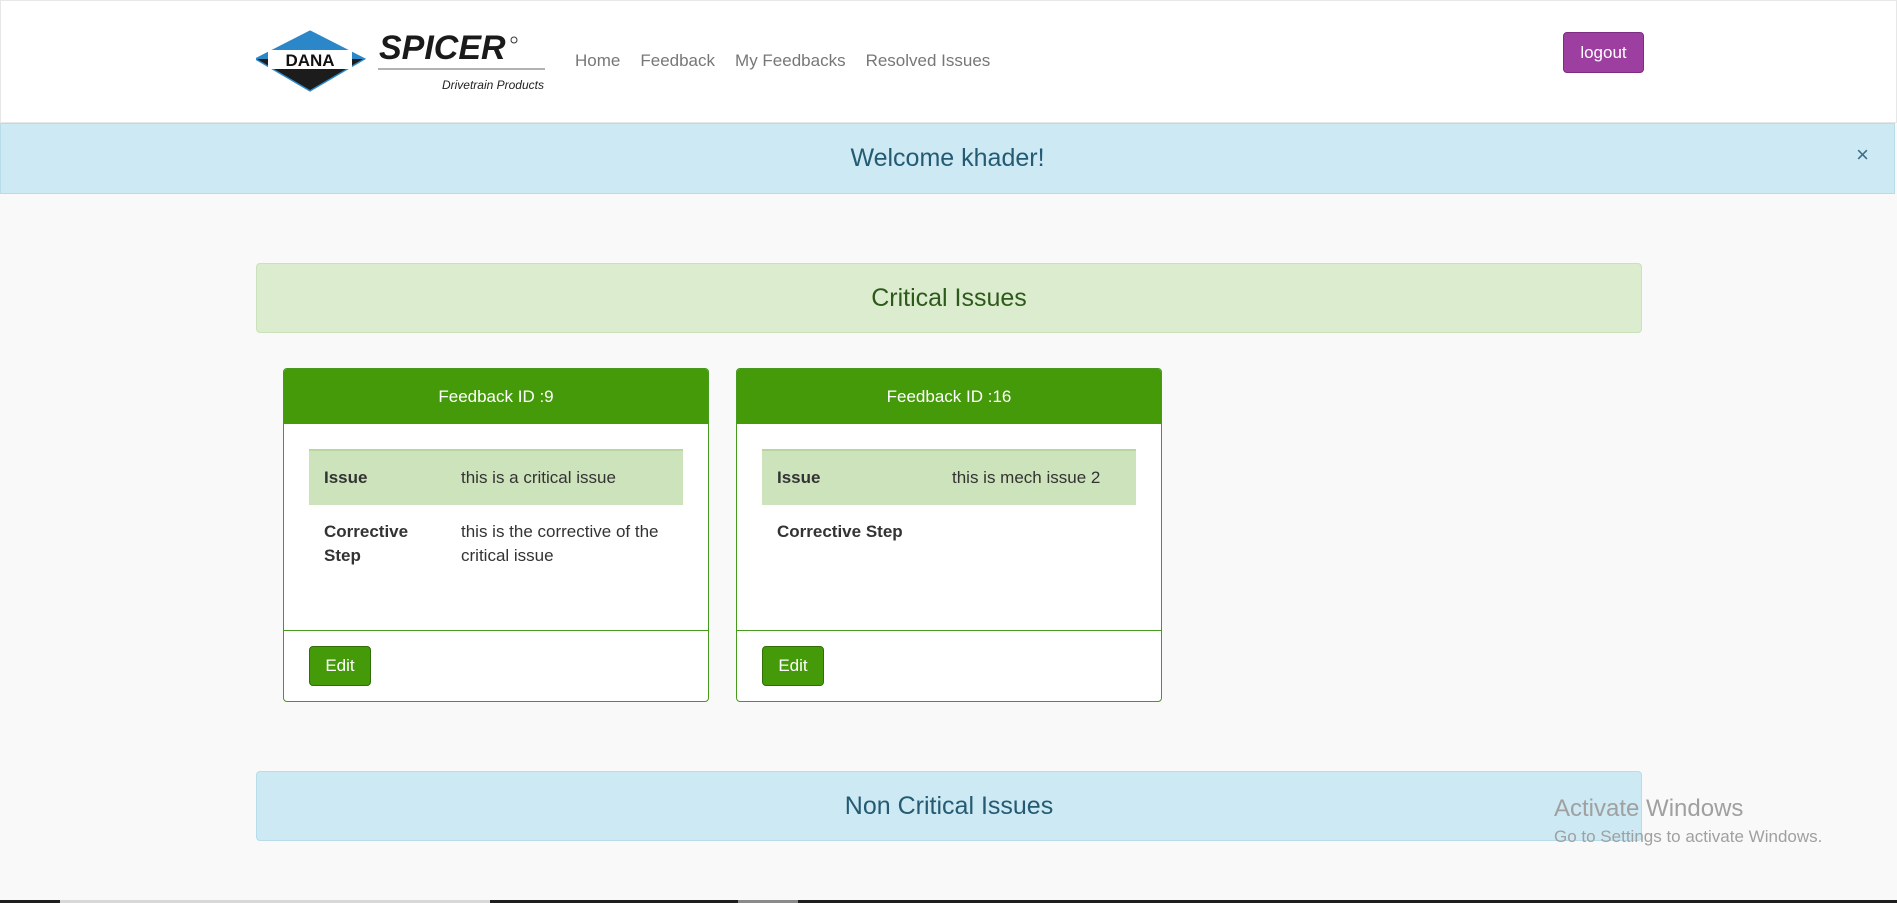 Image resolution: width=1897 pixels, height=903 pixels. What do you see at coordinates (493, 85) in the screenshot?
I see `logo-sub-text: Drivetrain Products` at bounding box center [493, 85].